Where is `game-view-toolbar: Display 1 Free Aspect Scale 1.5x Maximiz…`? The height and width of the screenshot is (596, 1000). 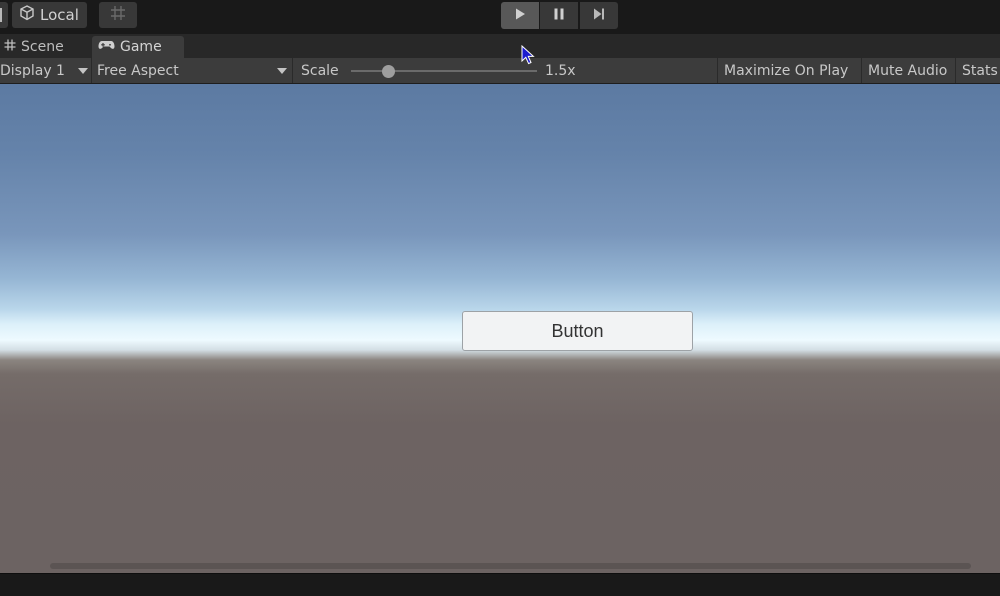 game-view-toolbar: Display 1 Free Aspect Scale 1.5x Maximiz… is located at coordinates (500, 71).